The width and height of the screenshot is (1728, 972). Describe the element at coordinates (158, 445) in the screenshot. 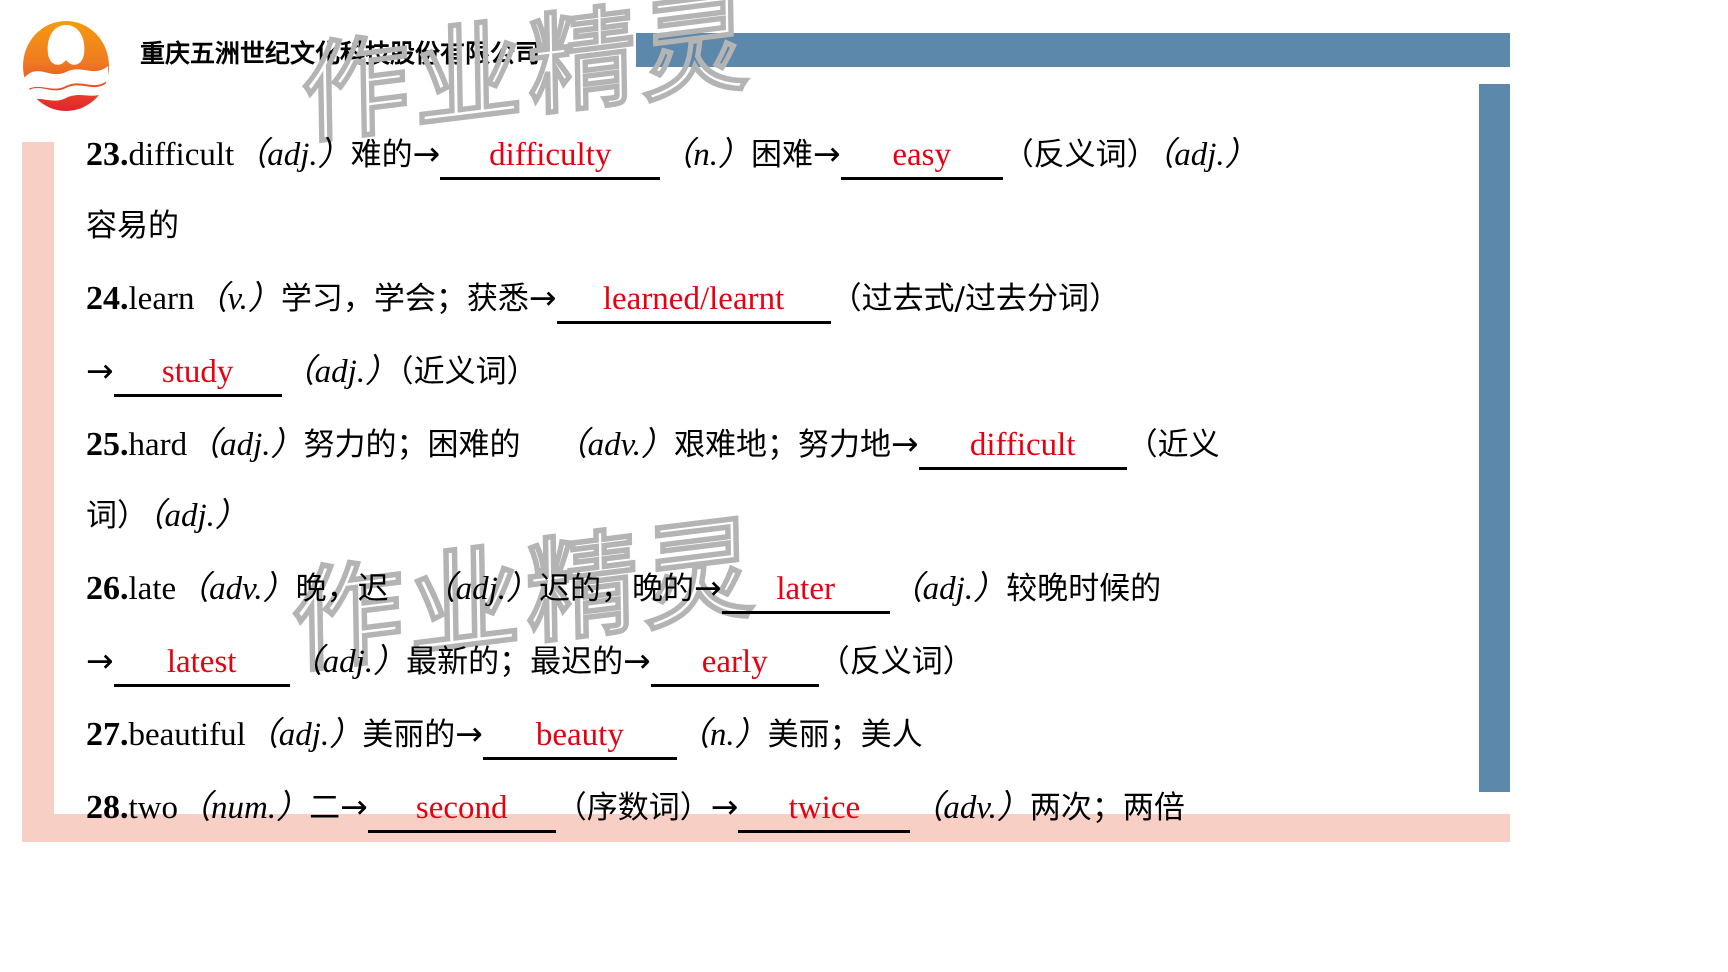

I see `headword: hard` at that location.